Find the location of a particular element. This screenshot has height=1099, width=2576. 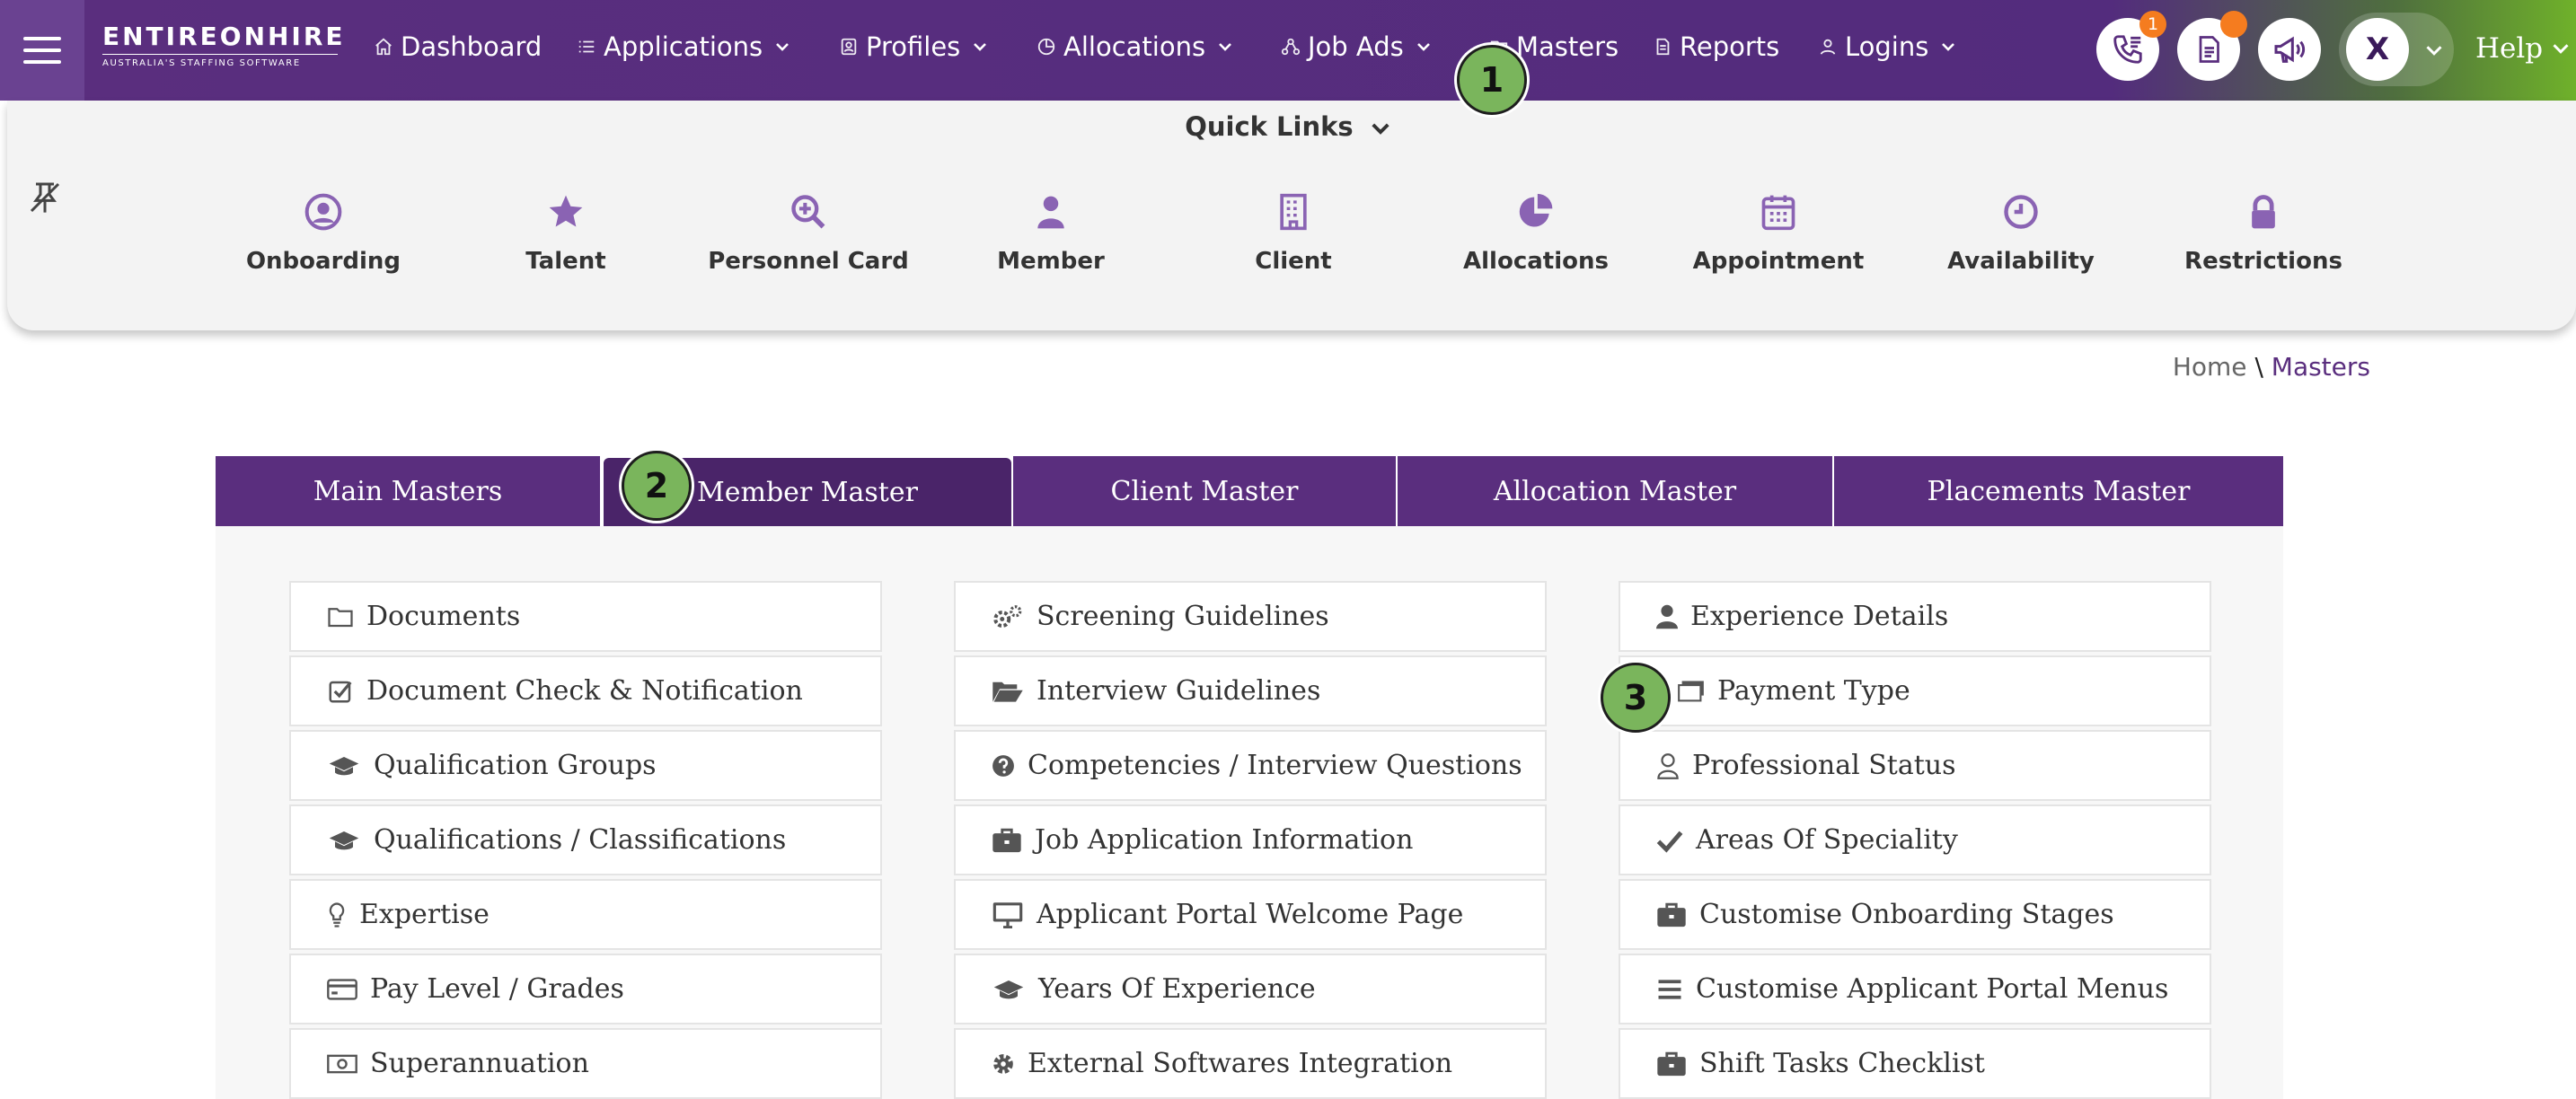

master-item-label: Competencies / Interview Questions is located at coordinates (1275, 765).